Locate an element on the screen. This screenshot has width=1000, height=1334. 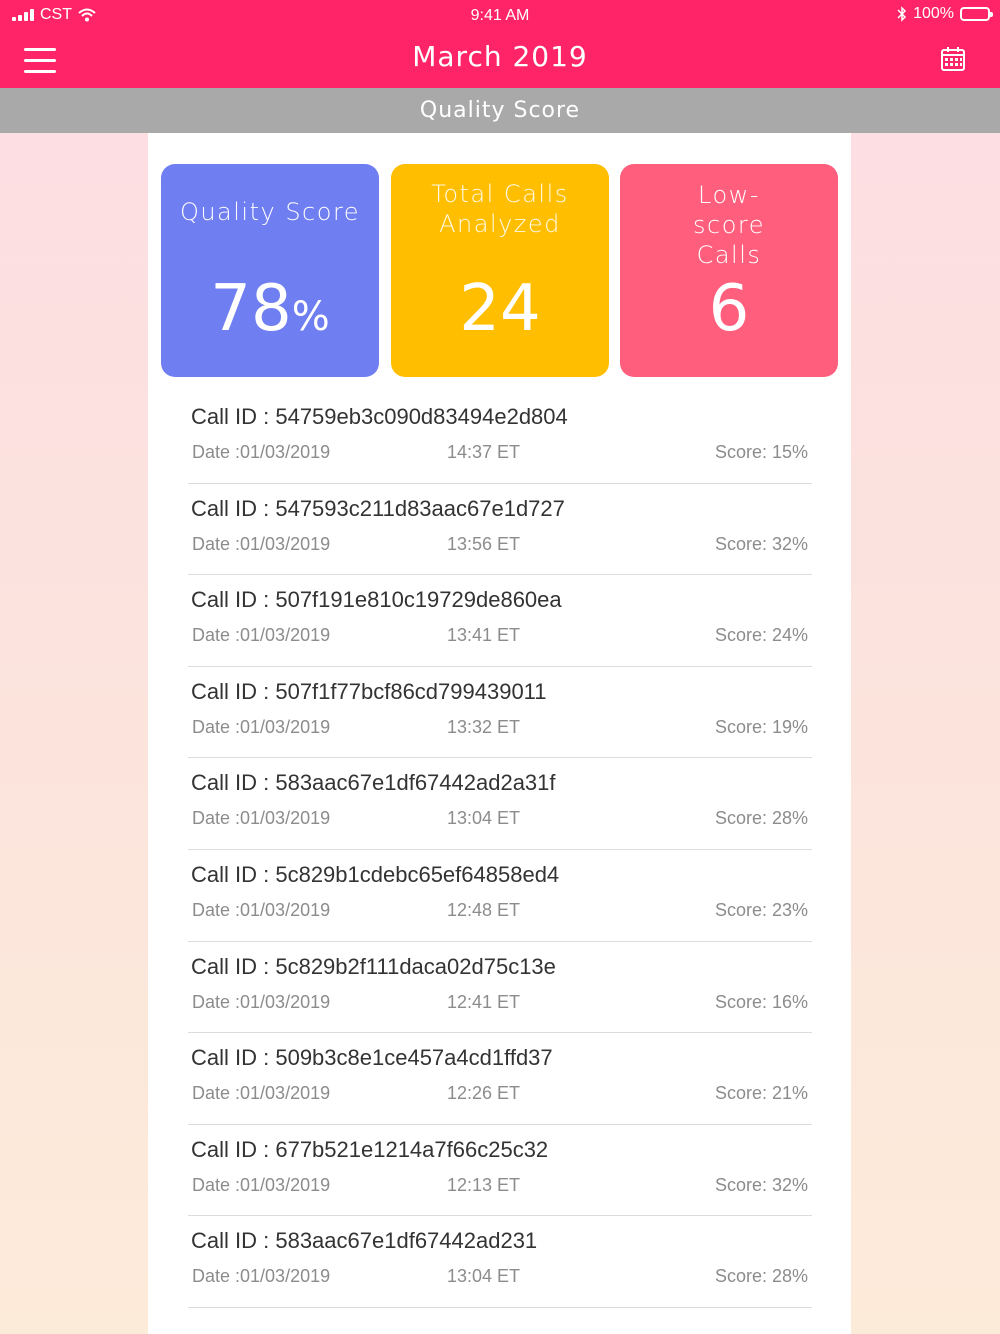
card-label: Low-score Calls is located at coordinates (729, 225).